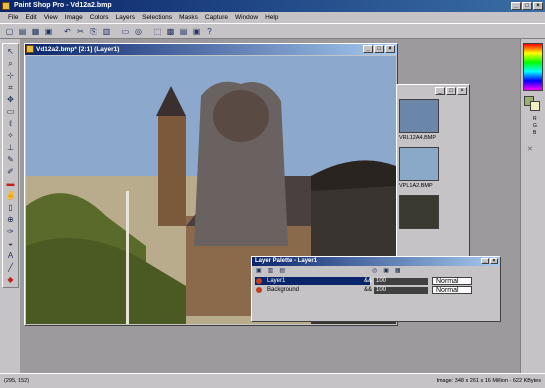 This screenshot has height=388, width=545. Describe the element at coordinates (10, 75) in the screenshot. I see `deformation-icon: ⊹` at that location.